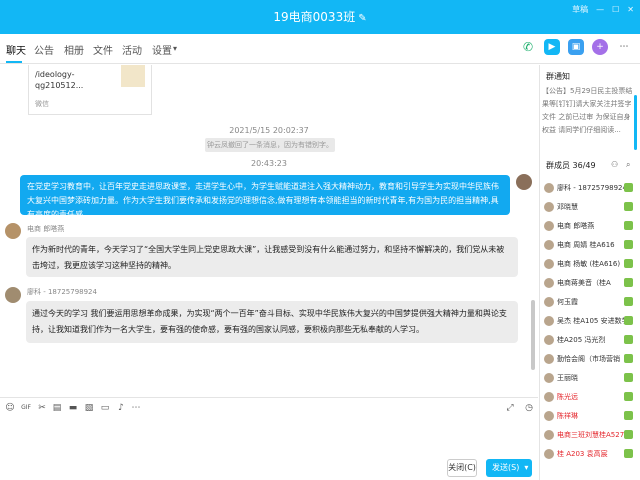 This screenshot has height=480, width=640. Describe the element at coordinates (73, 408) in the screenshot. I see `folder-icon: ▬` at that location.